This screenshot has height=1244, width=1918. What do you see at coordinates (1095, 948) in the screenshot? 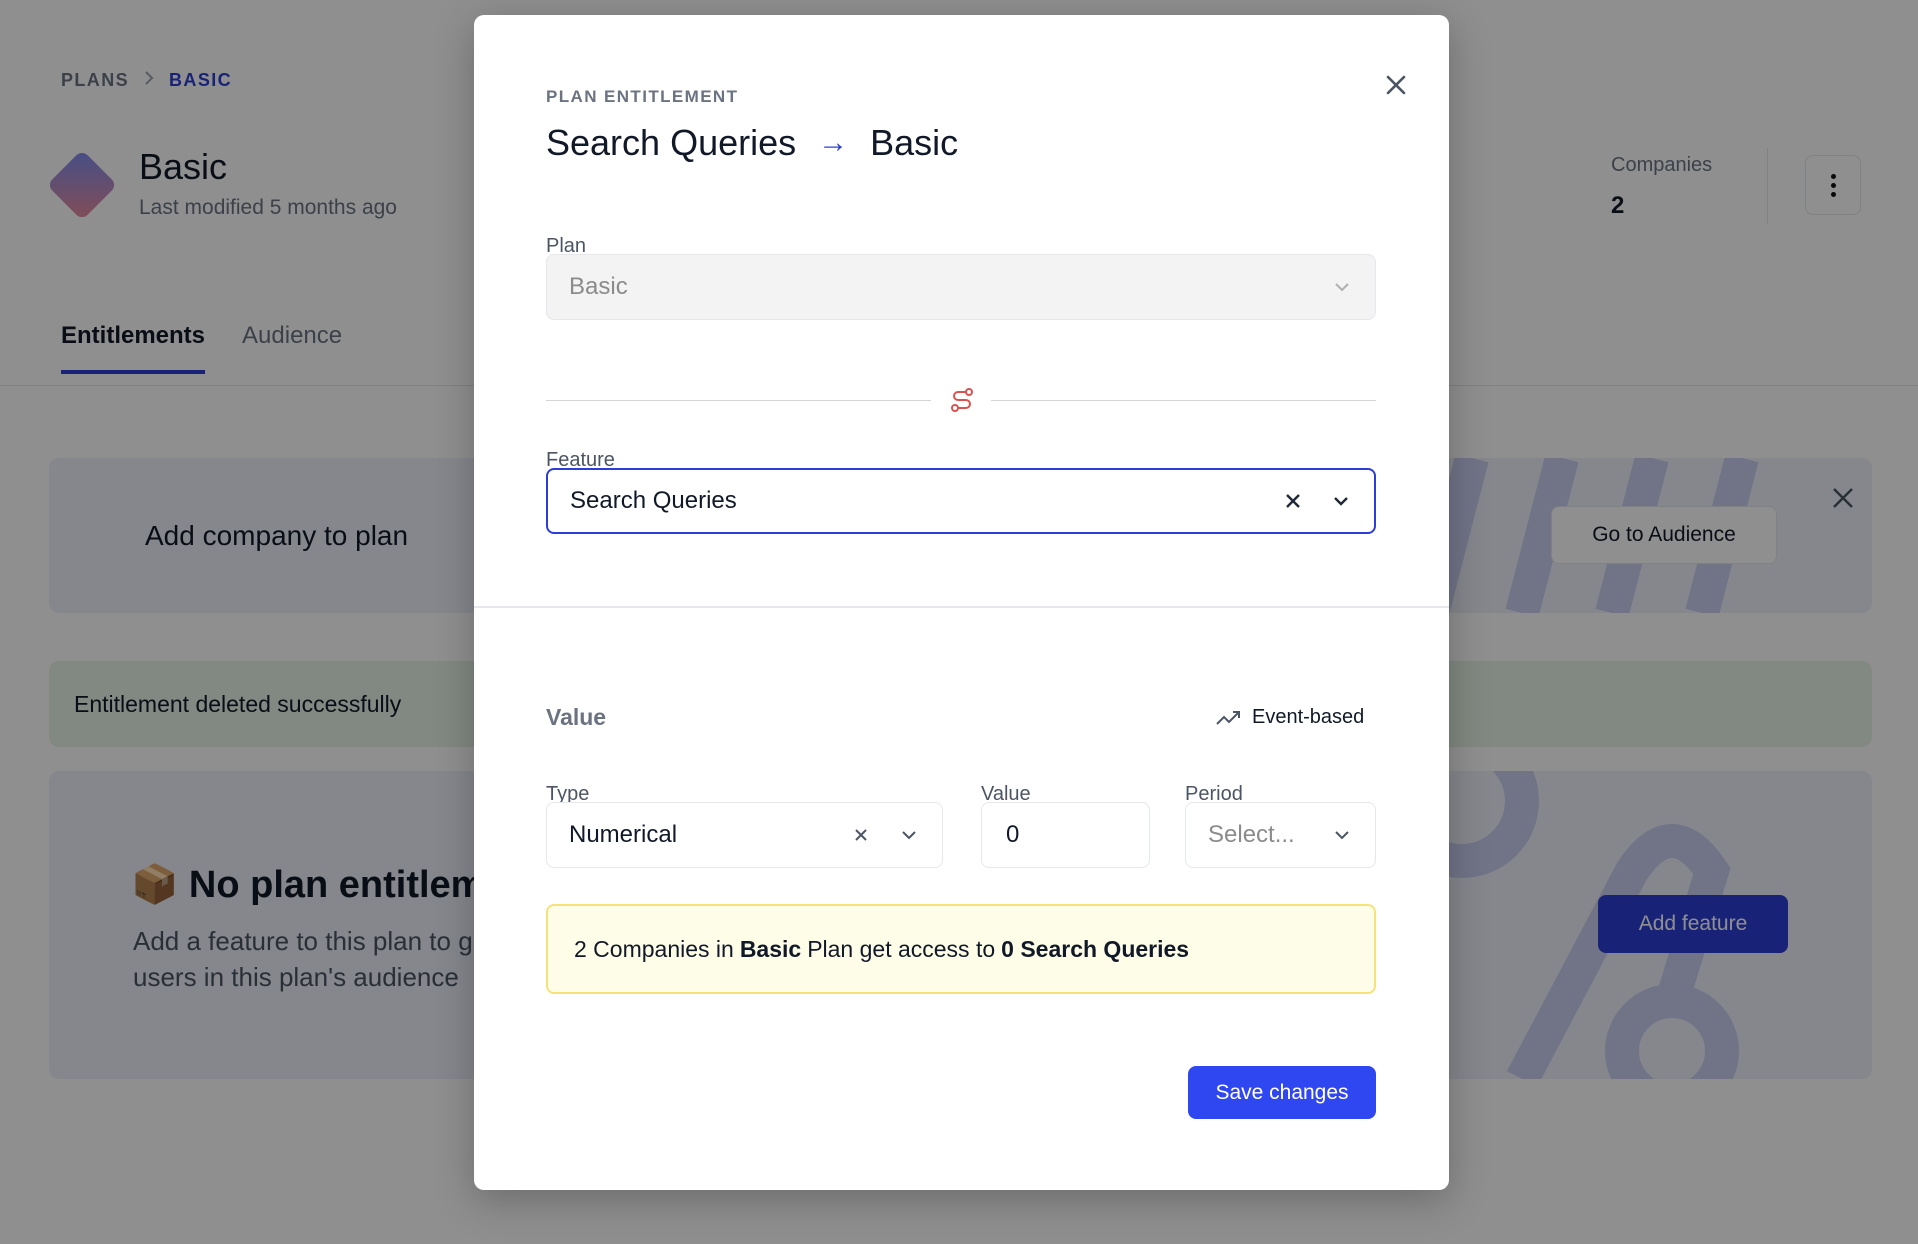
I see `notice-amount: 0 Search Queries` at bounding box center [1095, 948].